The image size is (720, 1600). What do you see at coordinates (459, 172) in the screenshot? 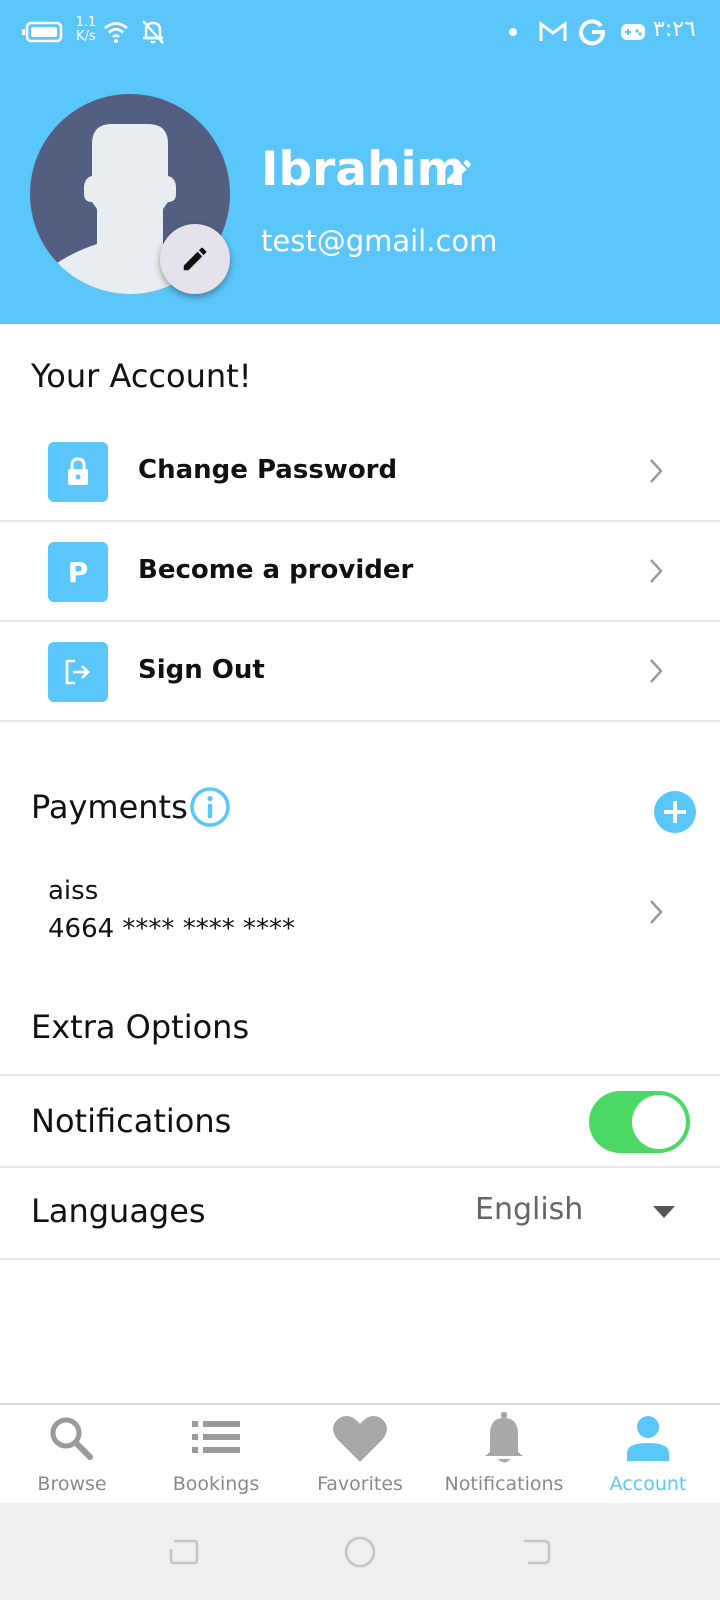
I see `edit-name-icon` at bounding box center [459, 172].